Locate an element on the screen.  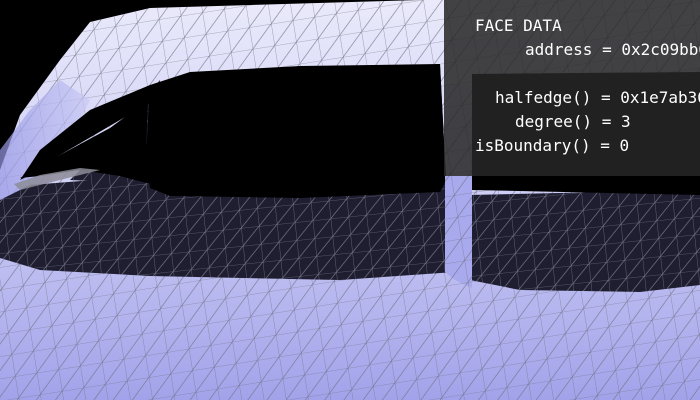
face-halfedge-value: 0x1e7ab30 is located at coordinates (660, 97).